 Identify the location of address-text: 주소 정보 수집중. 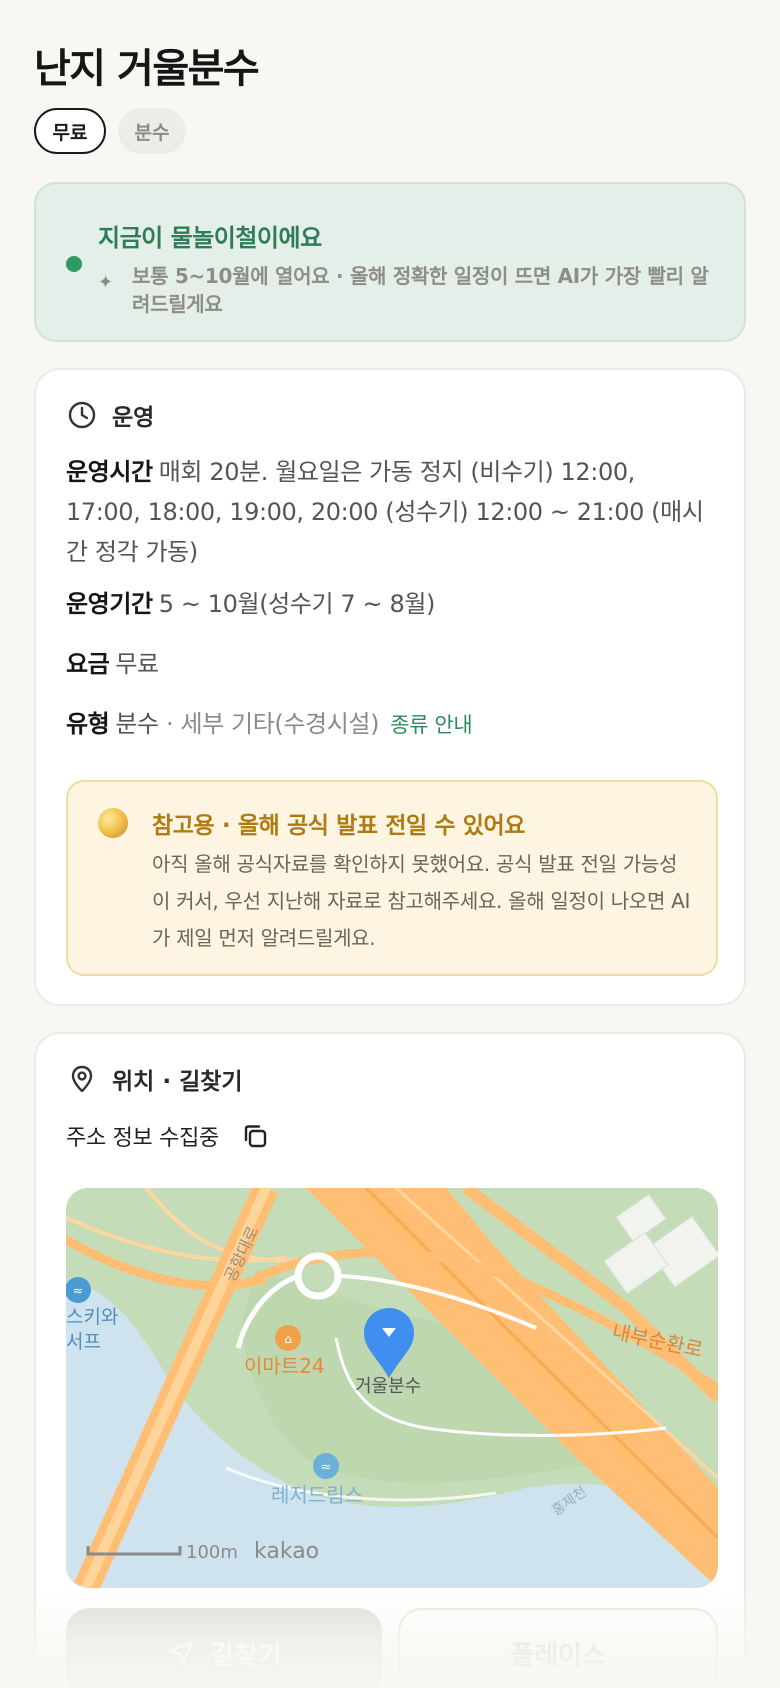
(142, 1138).